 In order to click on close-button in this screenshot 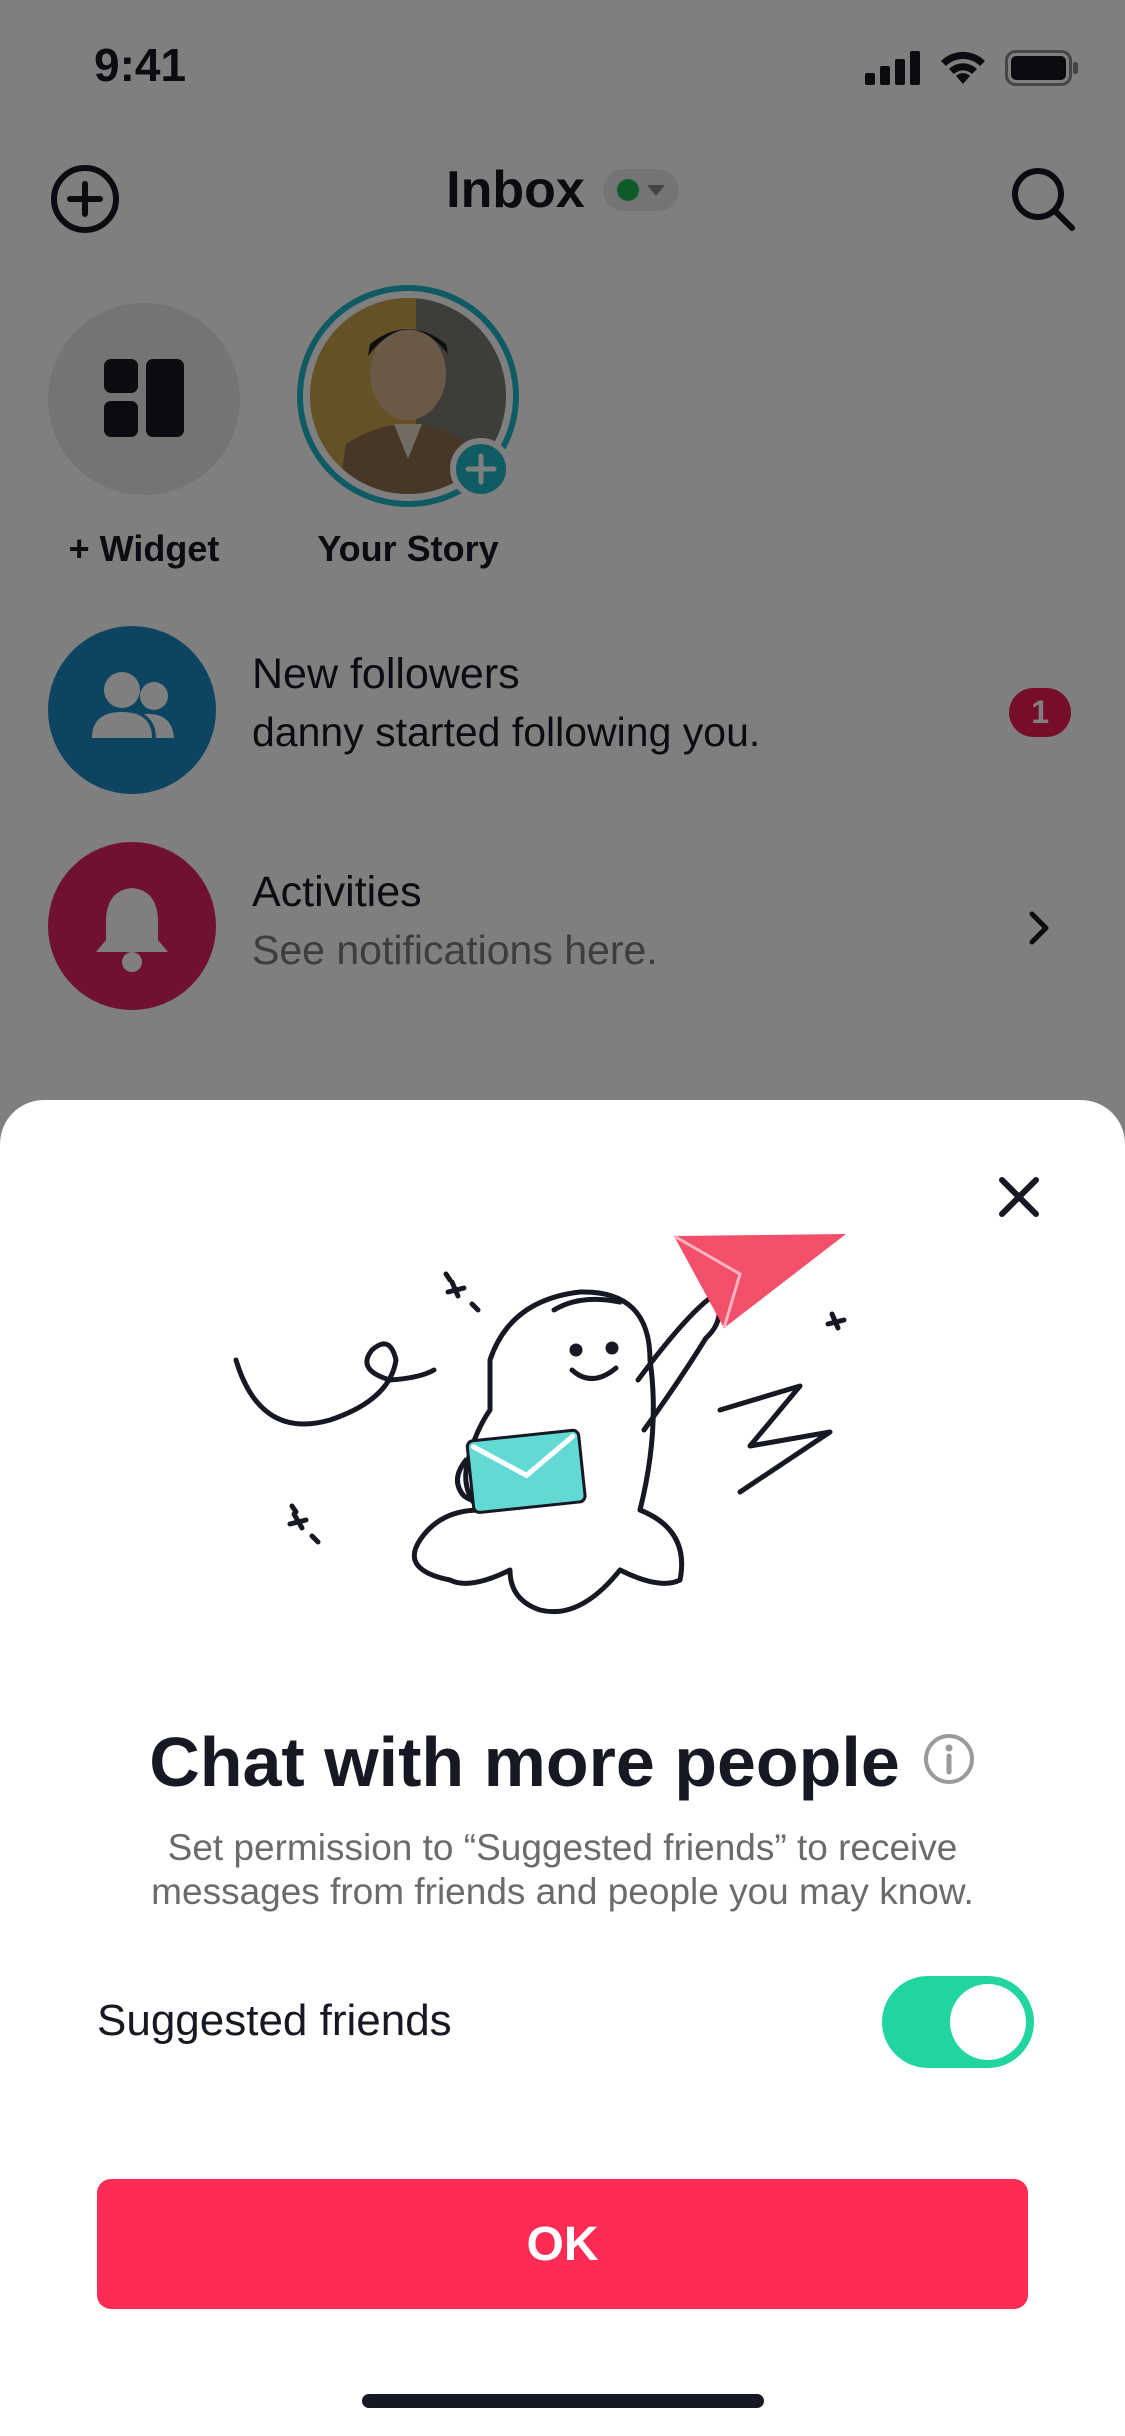, I will do `click(1019, 1199)`.